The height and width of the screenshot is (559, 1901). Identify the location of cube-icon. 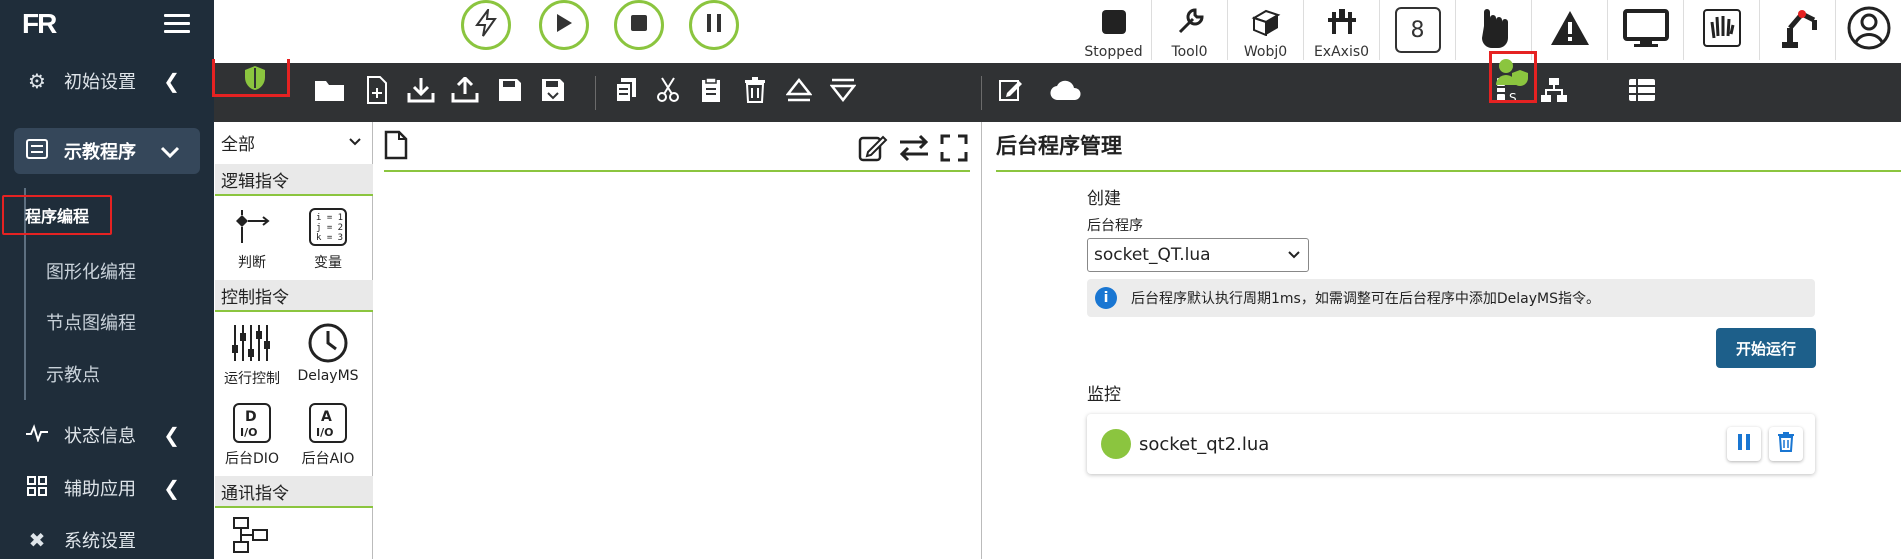
(1266, 22).